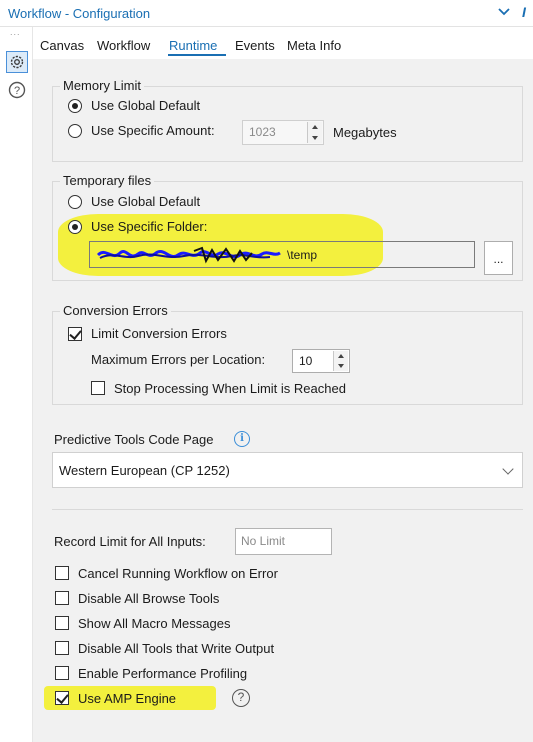  What do you see at coordinates (153, 130) in the screenshot?
I see `memory-use-specific-label: Use Specific Amount:` at bounding box center [153, 130].